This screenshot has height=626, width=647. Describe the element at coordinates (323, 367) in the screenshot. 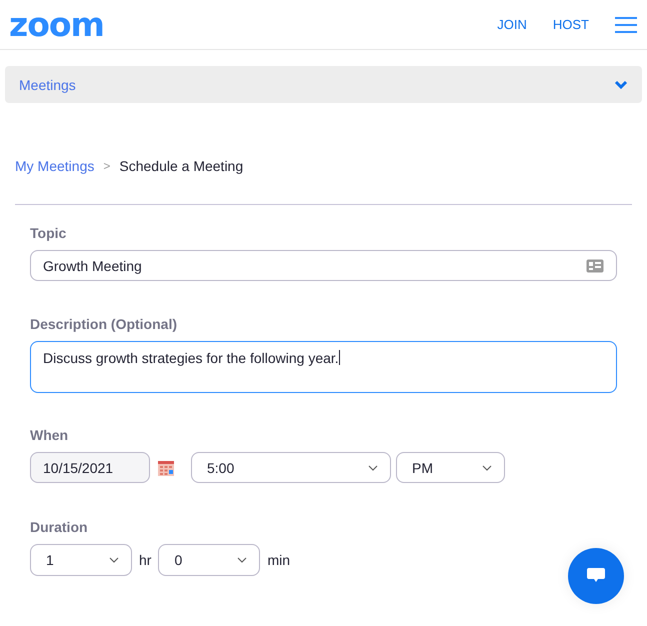

I see `description-field: Discuss growth strategies for the following year.` at that location.